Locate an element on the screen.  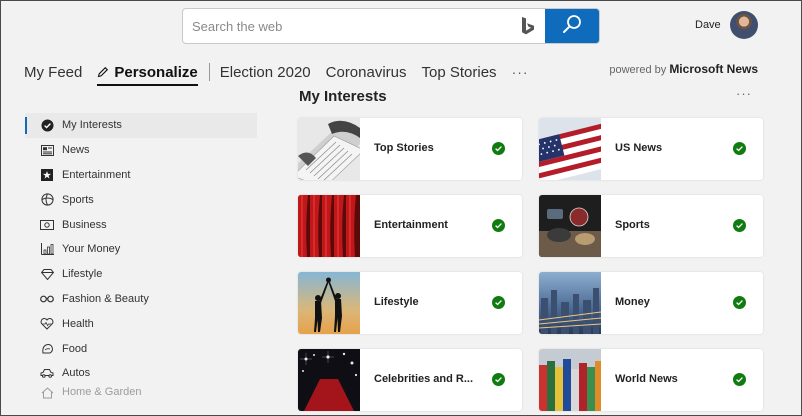
sidebar-item-label: Home & Garden is located at coordinates (102, 391).